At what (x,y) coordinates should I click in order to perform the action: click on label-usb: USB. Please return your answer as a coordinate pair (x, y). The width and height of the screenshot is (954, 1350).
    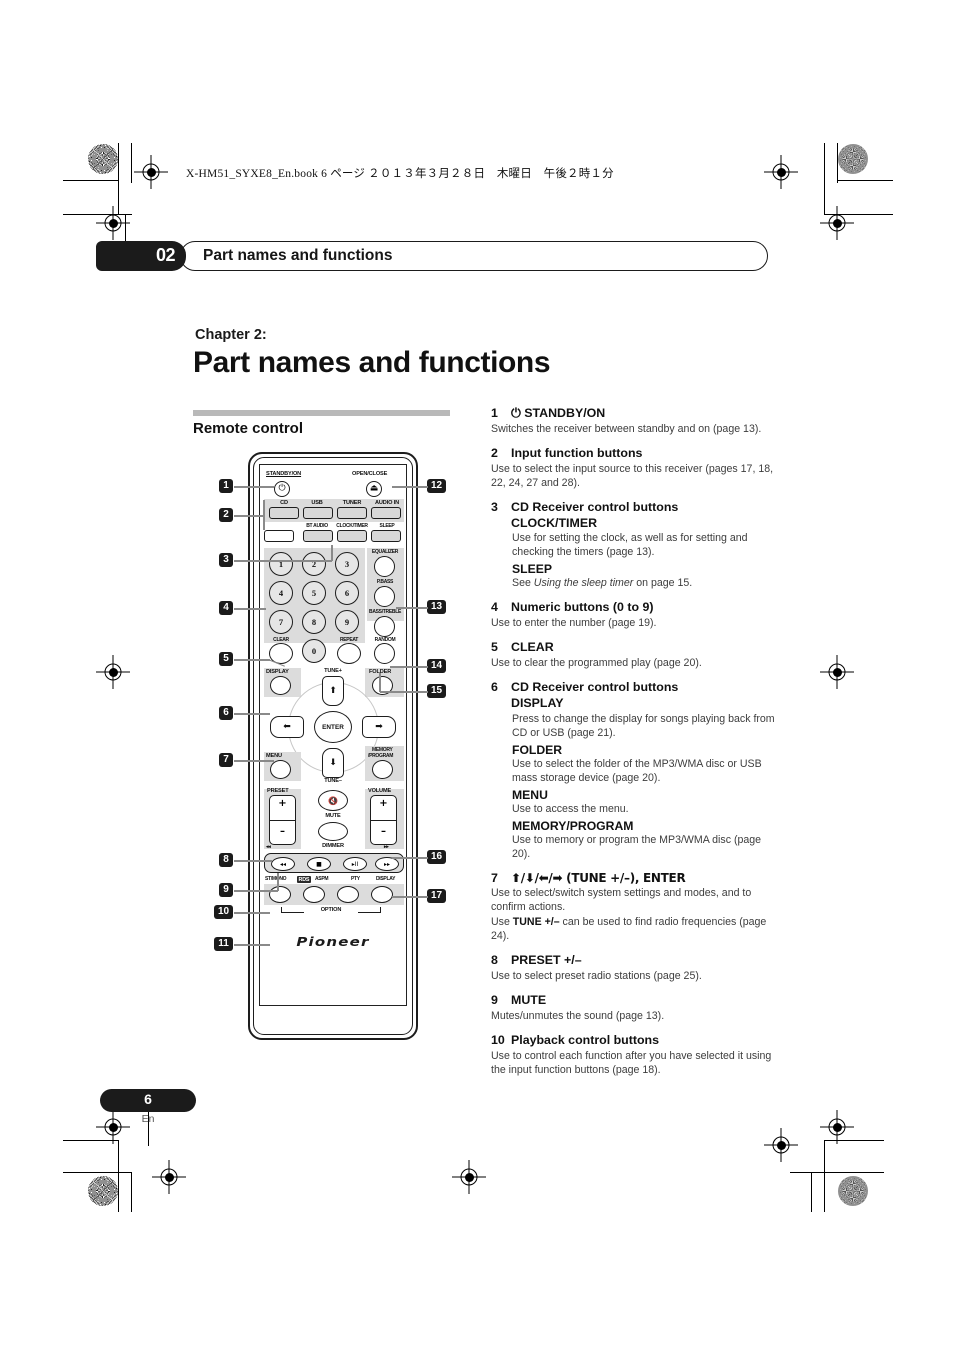
    Looking at the image, I should click on (317, 503).